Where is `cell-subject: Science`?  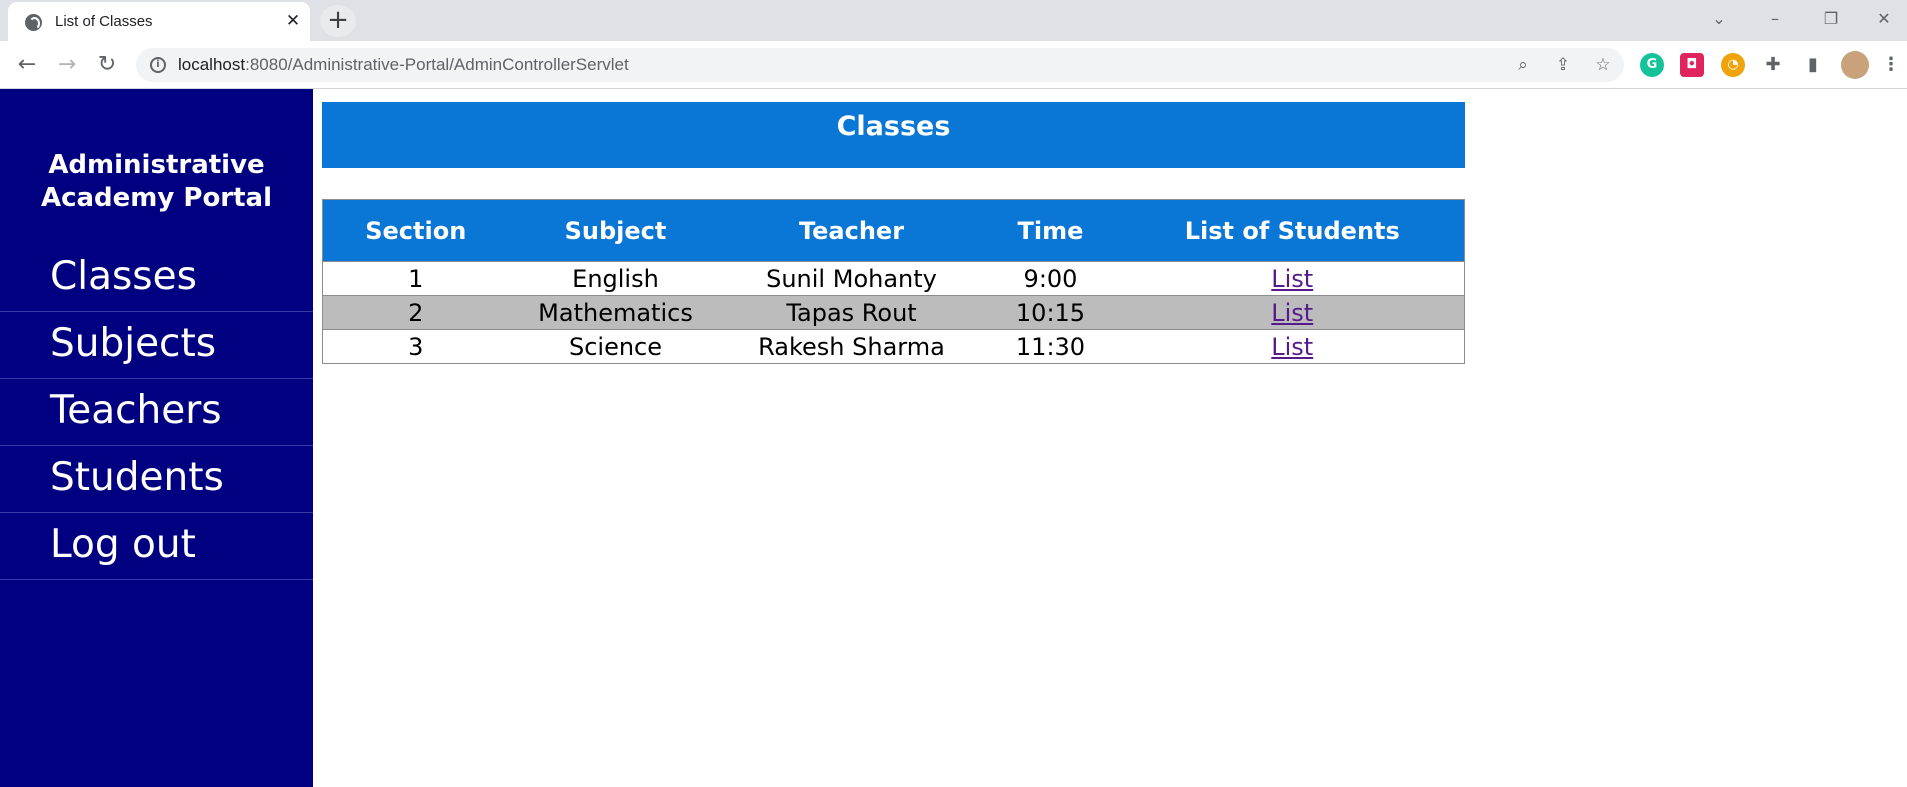 cell-subject: Science is located at coordinates (615, 346).